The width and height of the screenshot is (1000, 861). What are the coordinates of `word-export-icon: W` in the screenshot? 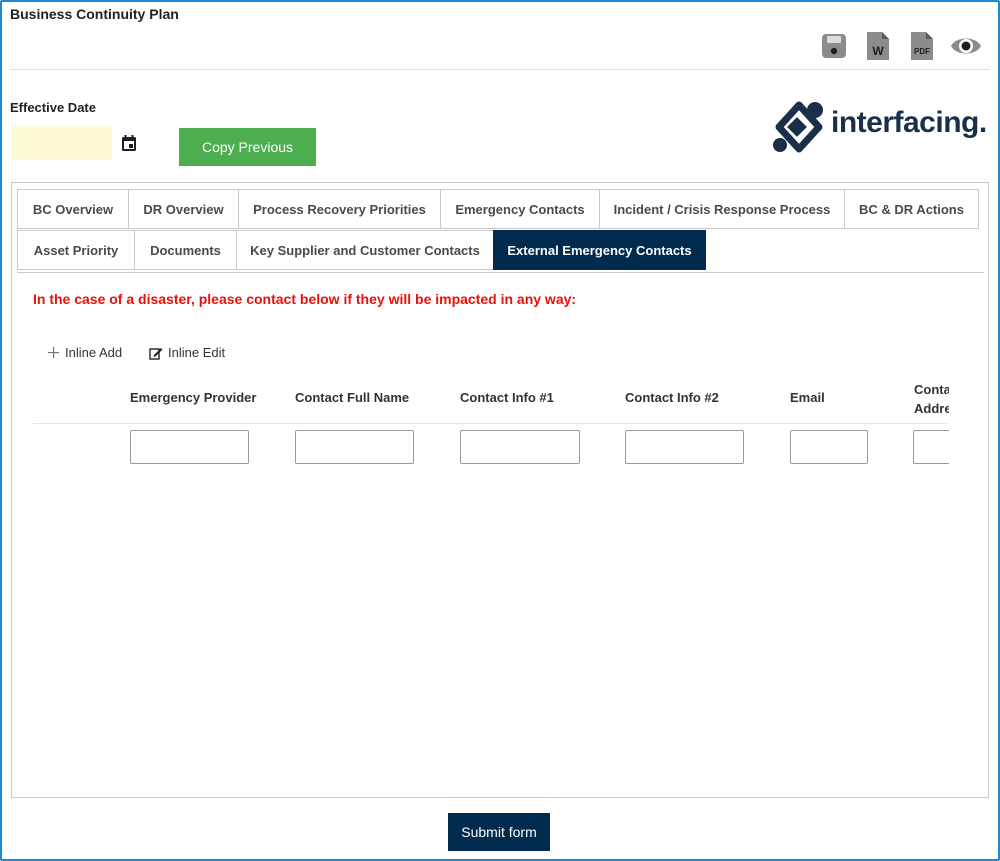 It's located at (878, 46).